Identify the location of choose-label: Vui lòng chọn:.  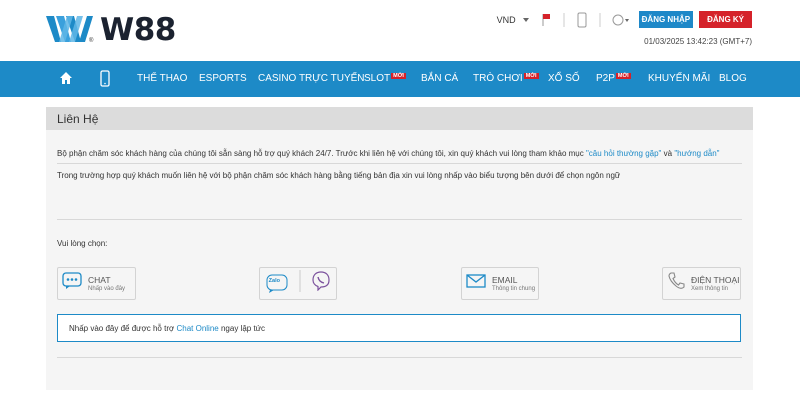
(82, 243).